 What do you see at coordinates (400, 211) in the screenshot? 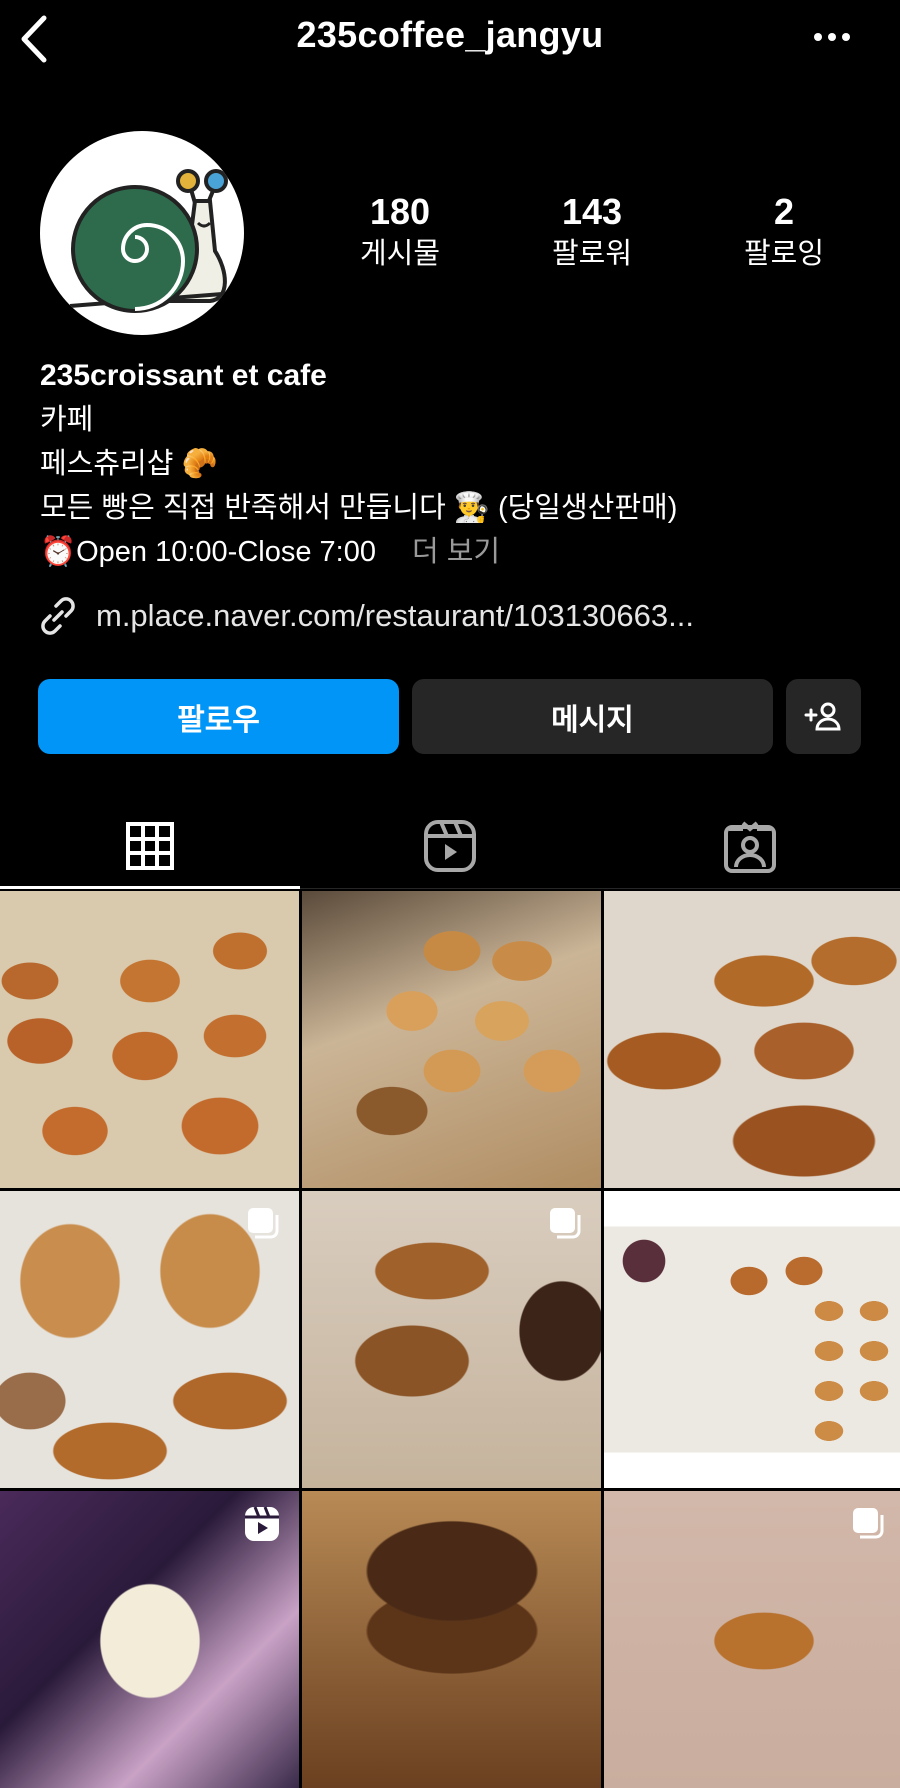
I see `stat-posts-count: 180` at bounding box center [400, 211].